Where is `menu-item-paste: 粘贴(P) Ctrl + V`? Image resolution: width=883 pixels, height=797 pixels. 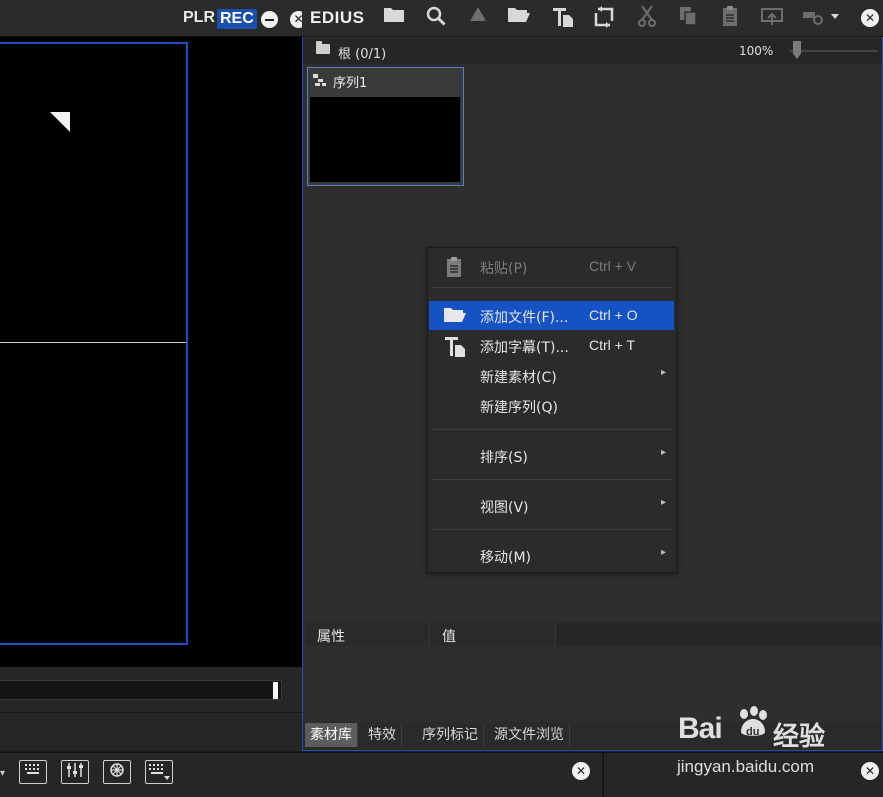 menu-item-paste: 粘贴(P) Ctrl + V is located at coordinates (551, 266).